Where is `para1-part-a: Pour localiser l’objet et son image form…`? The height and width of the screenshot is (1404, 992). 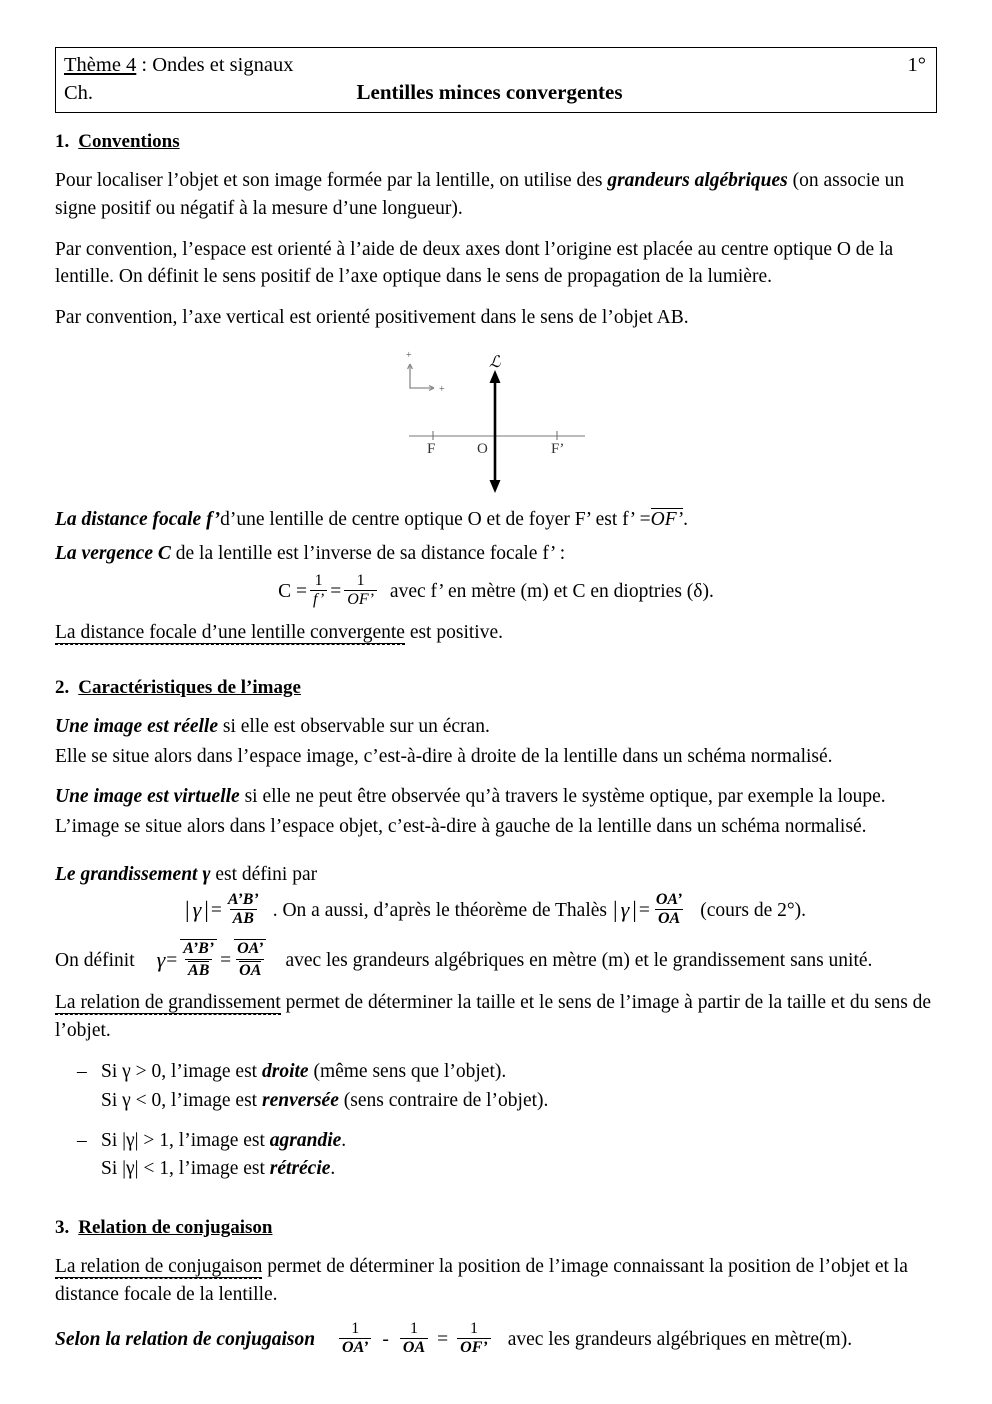 para1-part-a: Pour localiser l’objet et son image form… is located at coordinates (331, 181).